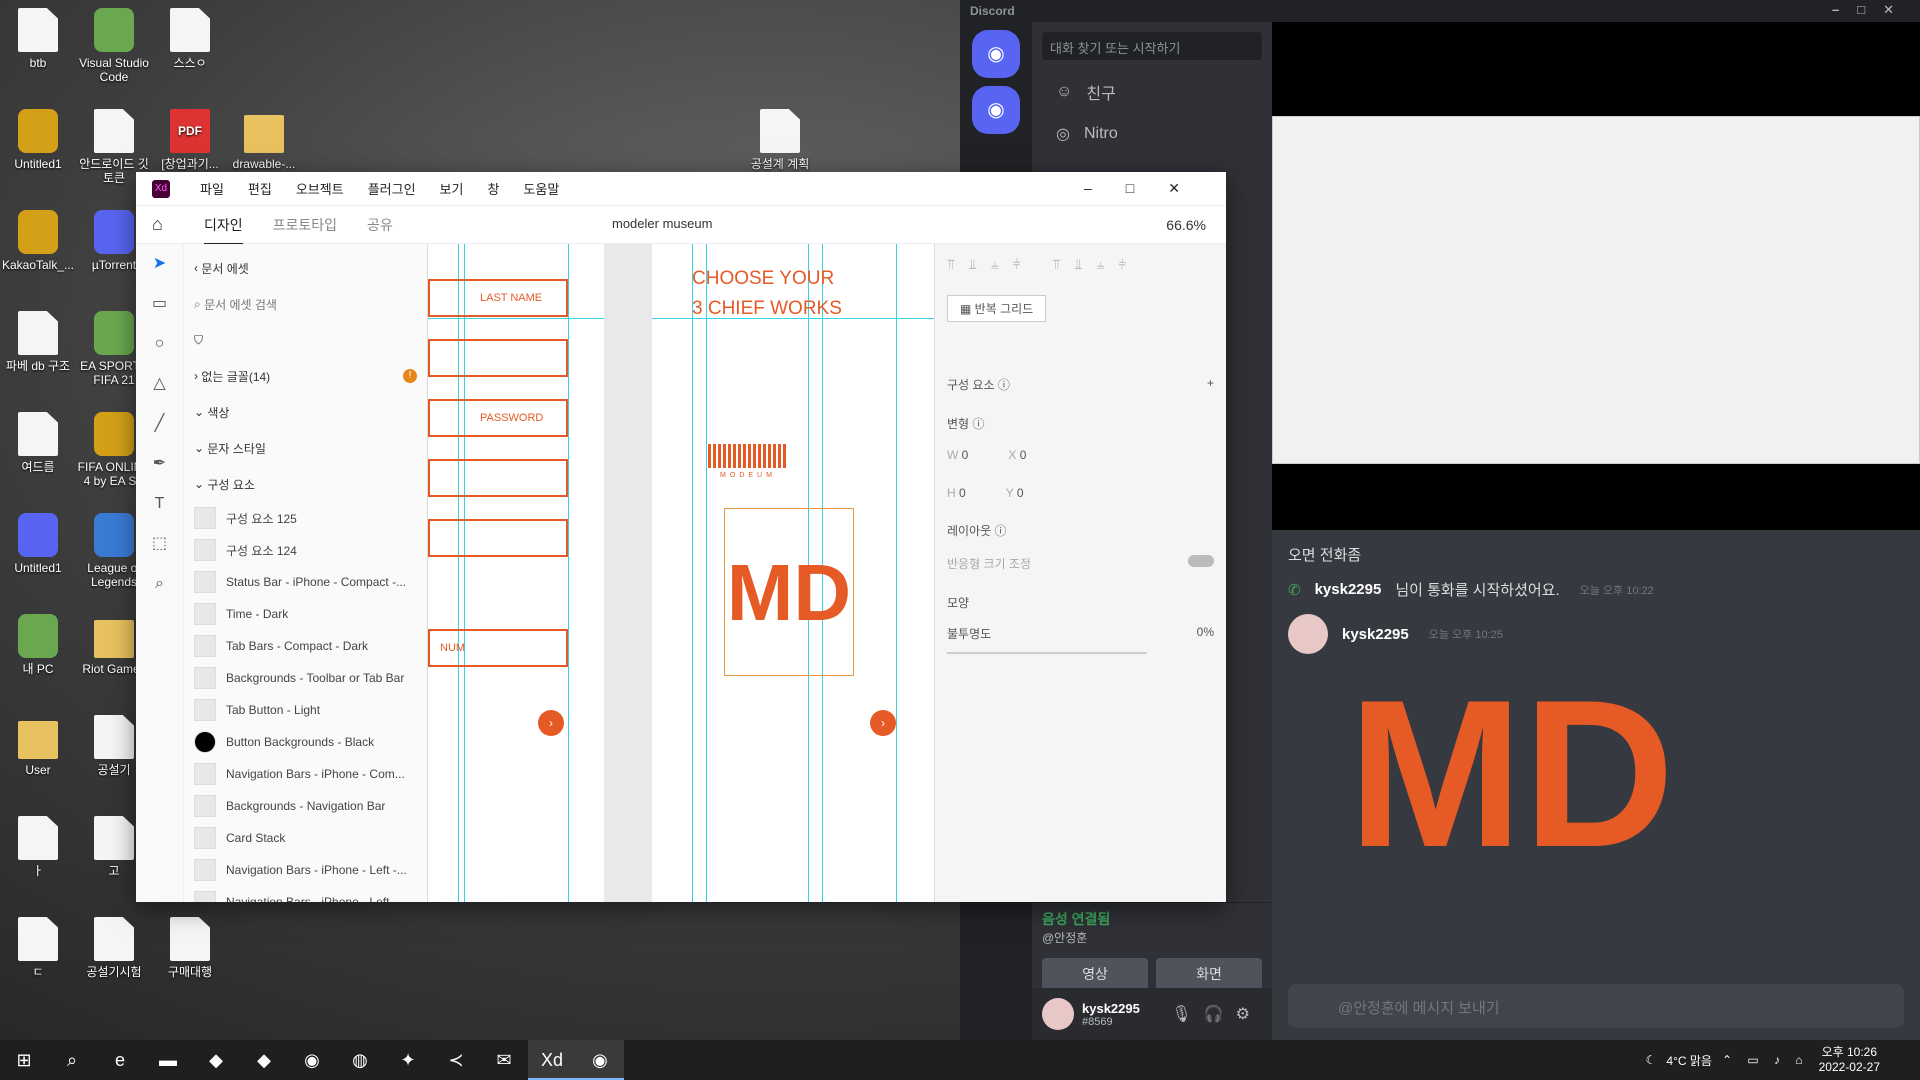 The height and width of the screenshot is (1080, 1920). What do you see at coordinates (159, 584) in the screenshot?
I see `zoom-tool-icon: ⌕` at bounding box center [159, 584].